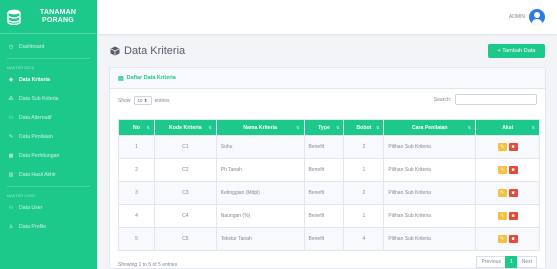 The width and height of the screenshot is (557, 269). I want to click on table-controls: Show 10 ⬍ entries Search:, so click(327, 100).